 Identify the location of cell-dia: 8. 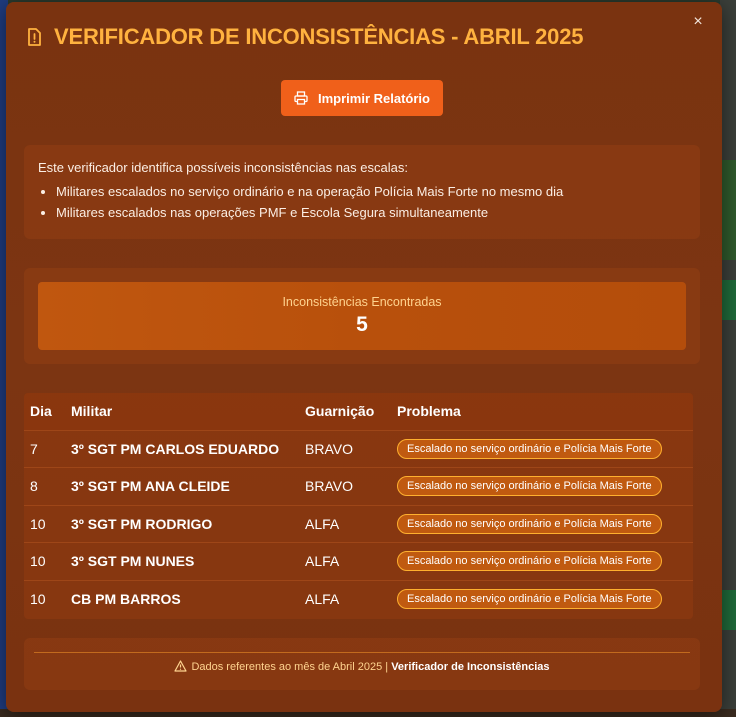
(44, 486).